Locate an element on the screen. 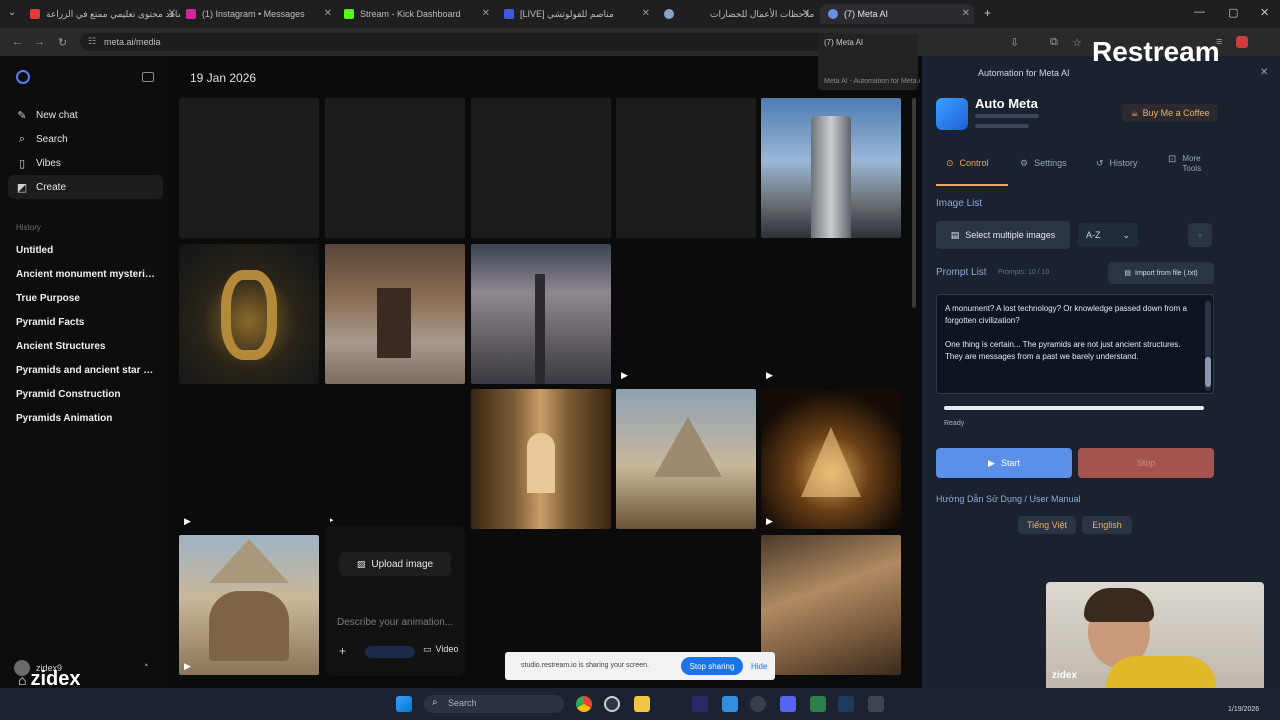 This screenshot has height=720, width=1280. upload-image-button: ▨ Upload image is located at coordinates (395, 564).